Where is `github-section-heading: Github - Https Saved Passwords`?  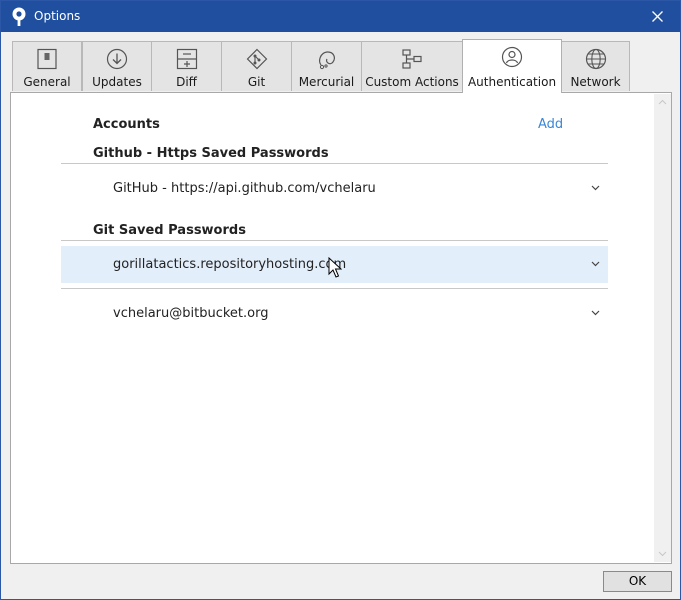 github-section-heading: Github - Https Saved Passwords is located at coordinates (211, 153).